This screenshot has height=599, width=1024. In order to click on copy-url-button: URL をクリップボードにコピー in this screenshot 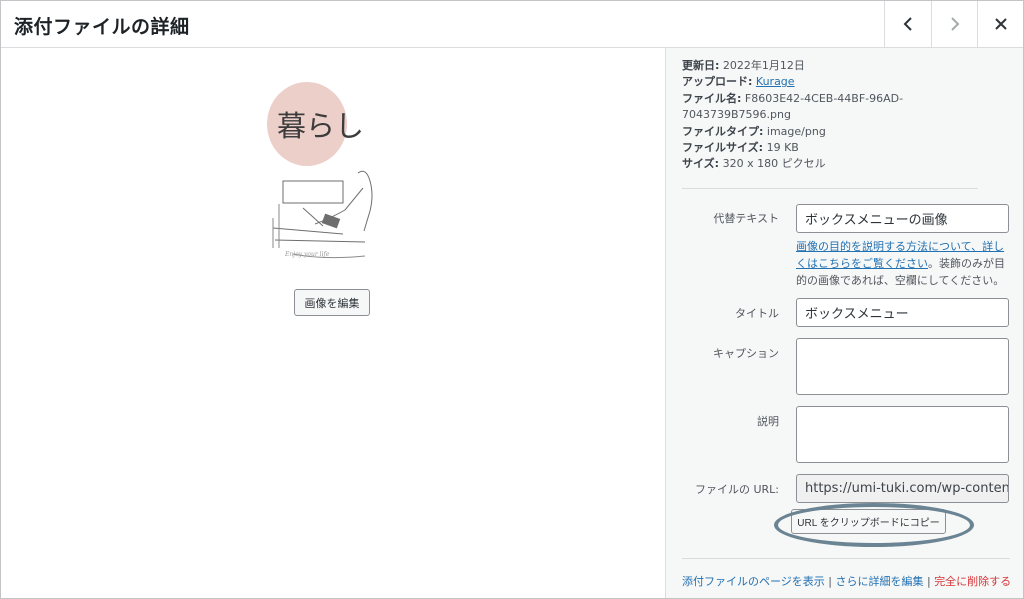, I will do `click(868, 521)`.